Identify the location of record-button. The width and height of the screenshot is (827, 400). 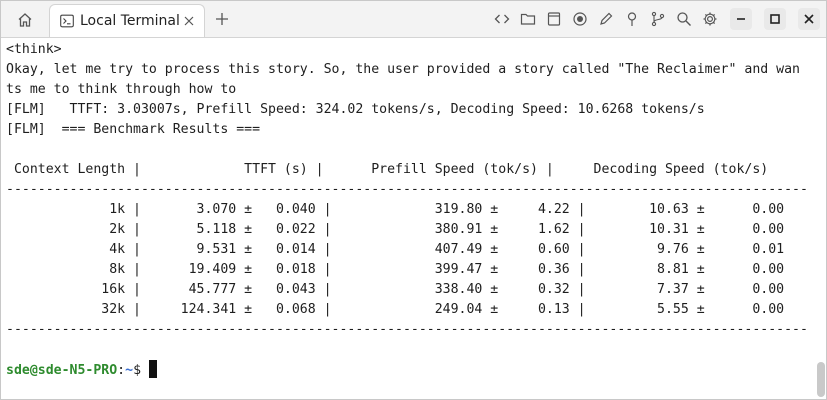
(580, 19).